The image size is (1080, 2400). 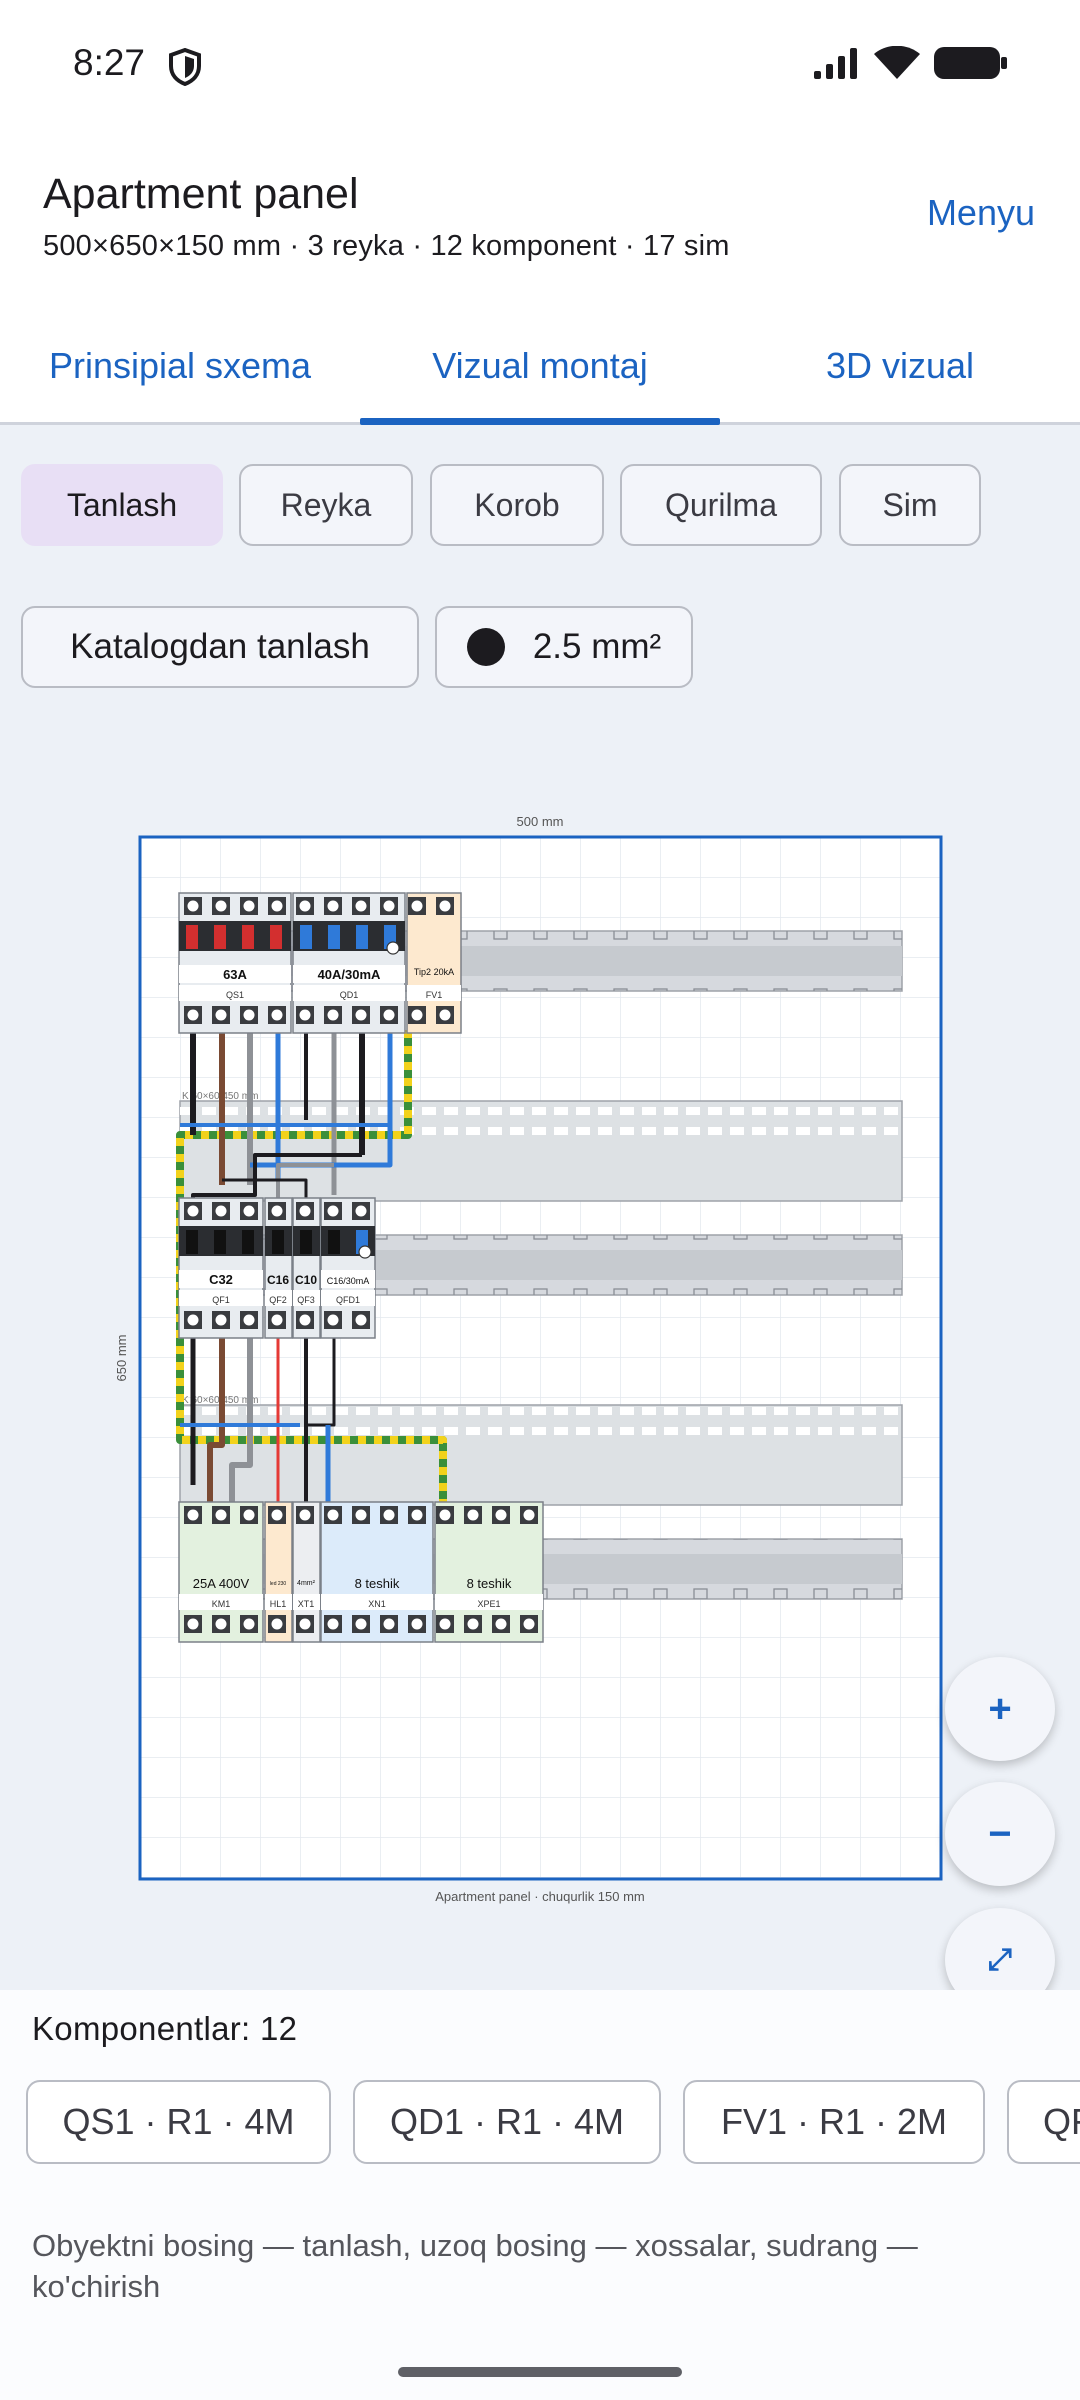 What do you see at coordinates (235, 995) in the screenshot?
I see `device-tag: QS1` at bounding box center [235, 995].